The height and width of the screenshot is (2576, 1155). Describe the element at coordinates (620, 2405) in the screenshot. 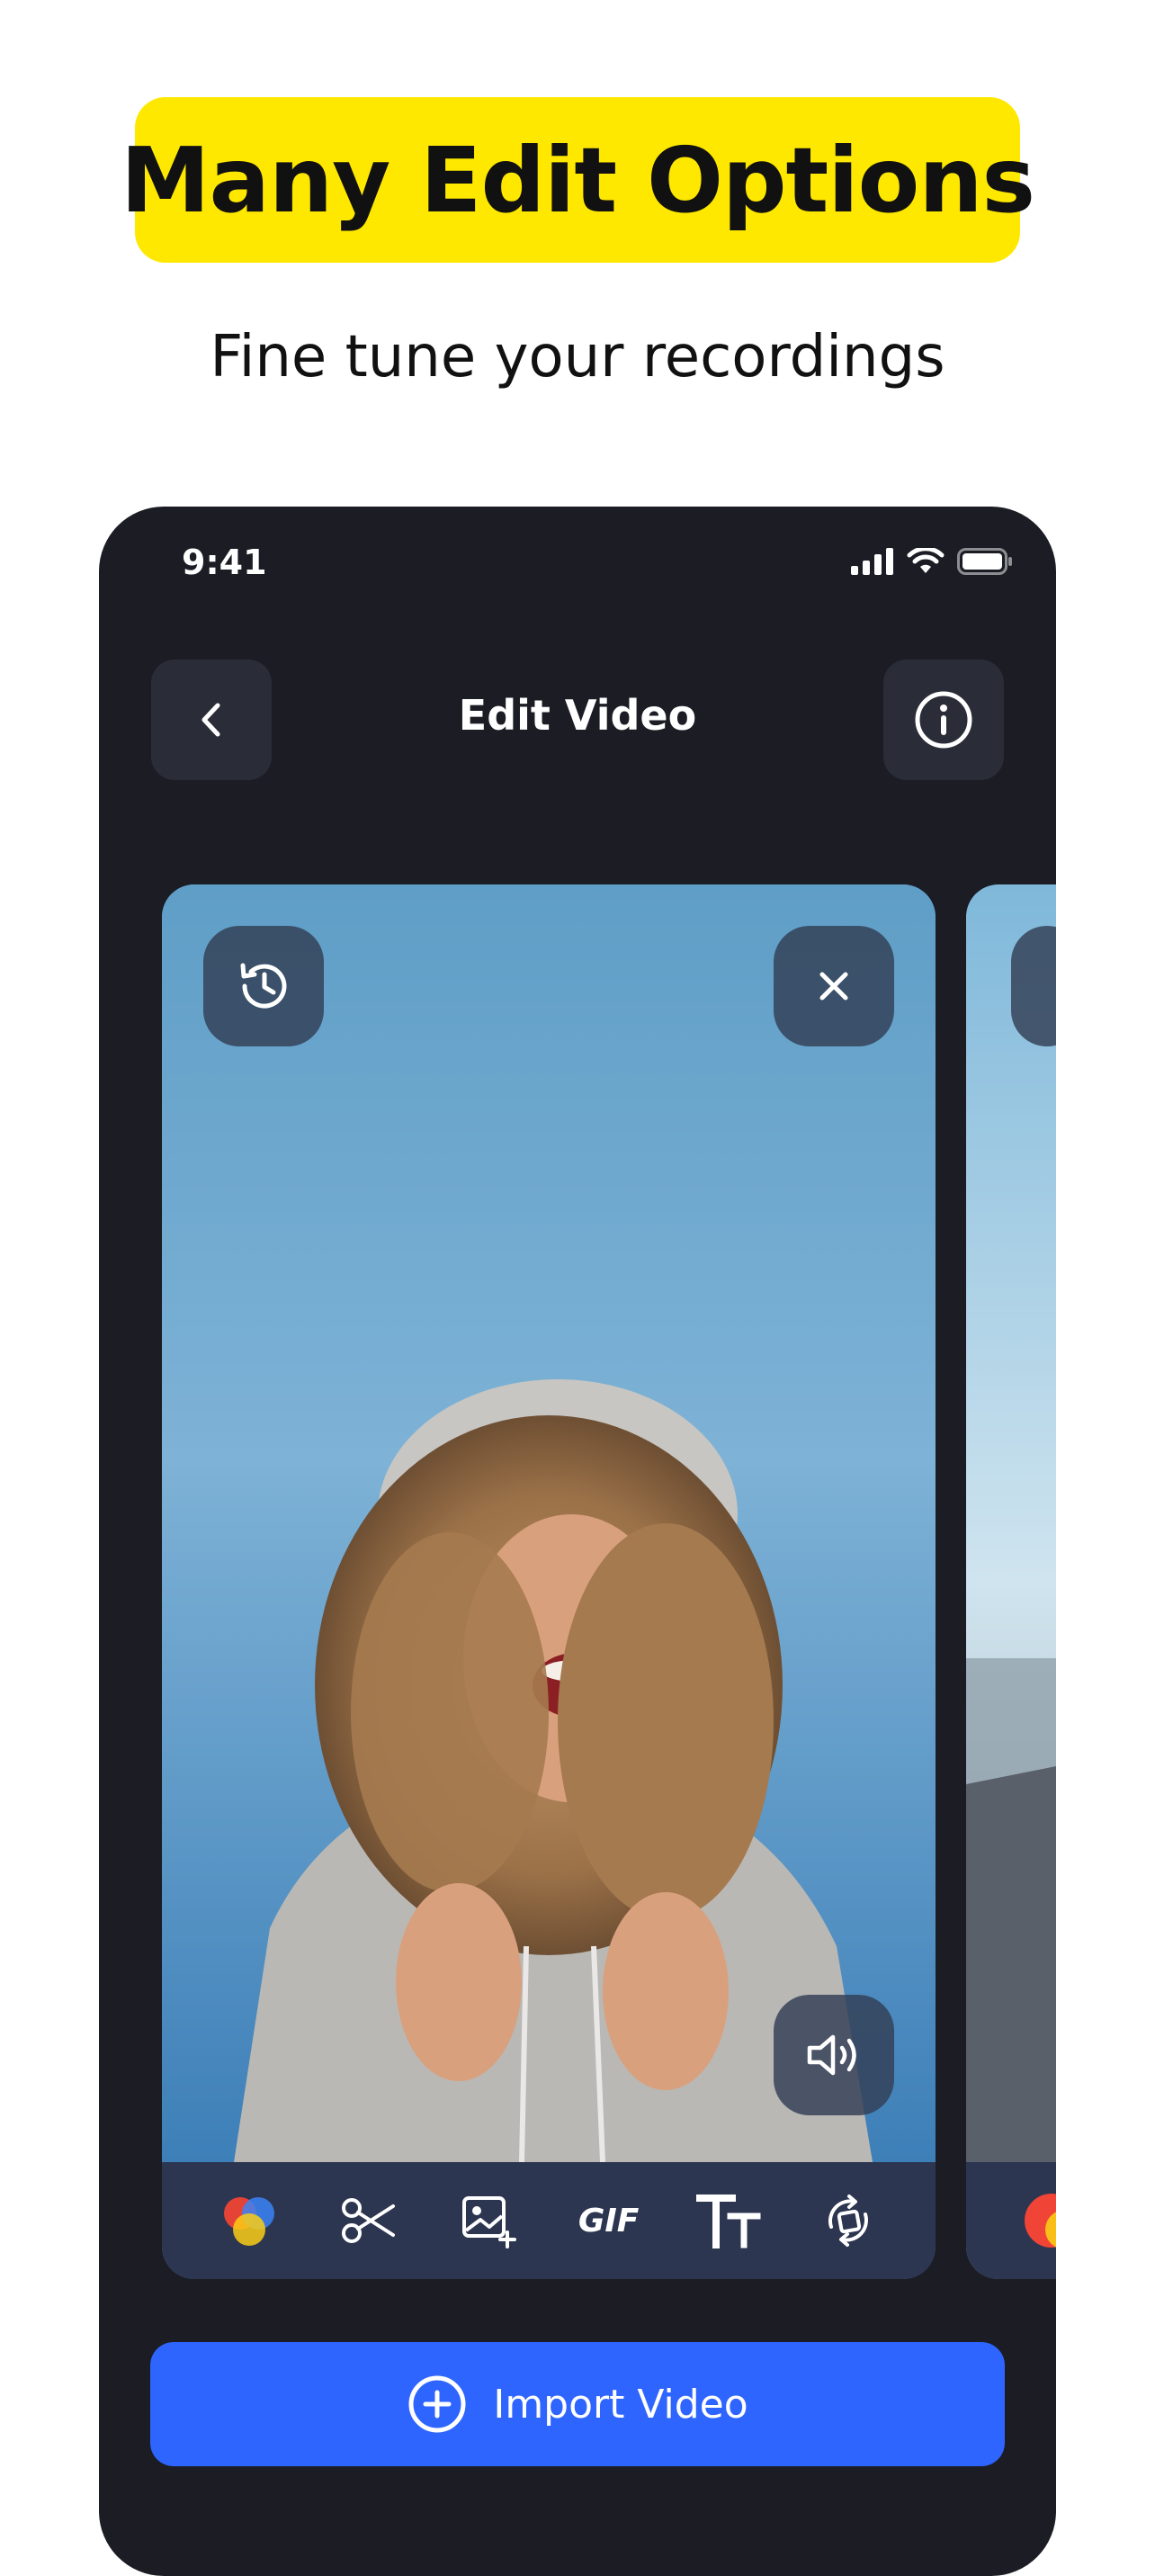

I see `import-video-label: Import Video` at that location.